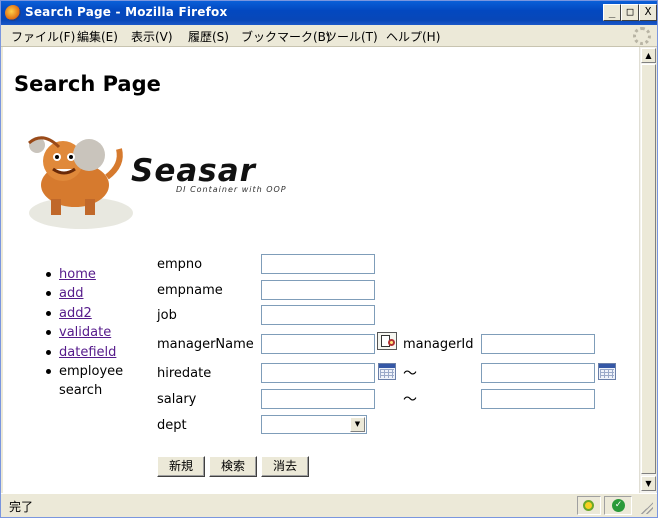  What do you see at coordinates (318, 399) in the screenshot?
I see `salary-from-input` at bounding box center [318, 399].